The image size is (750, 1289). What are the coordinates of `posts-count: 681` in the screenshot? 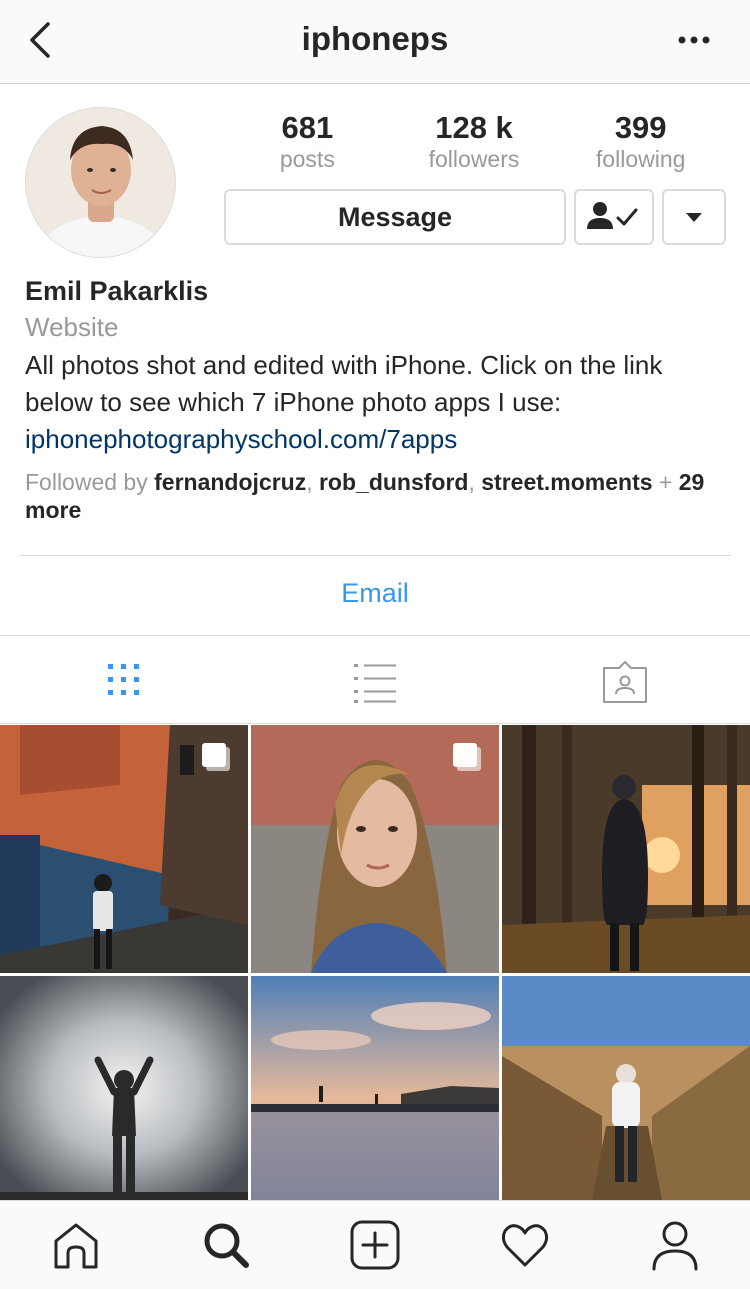 It's located at (307, 127).